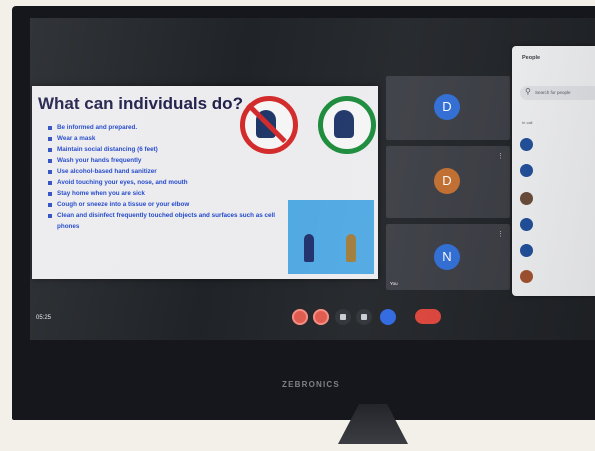  What do you see at coordinates (300, 317) in the screenshot?
I see `microphone-off-button` at bounding box center [300, 317].